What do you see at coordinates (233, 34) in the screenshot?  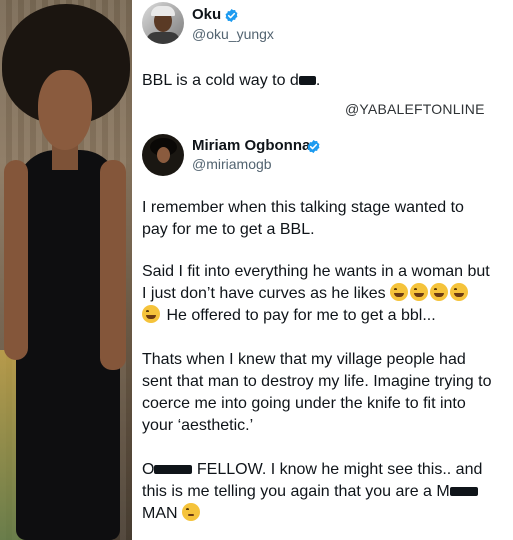 I see `tweet1-handle: @oku_yungx` at bounding box center [233, 34].